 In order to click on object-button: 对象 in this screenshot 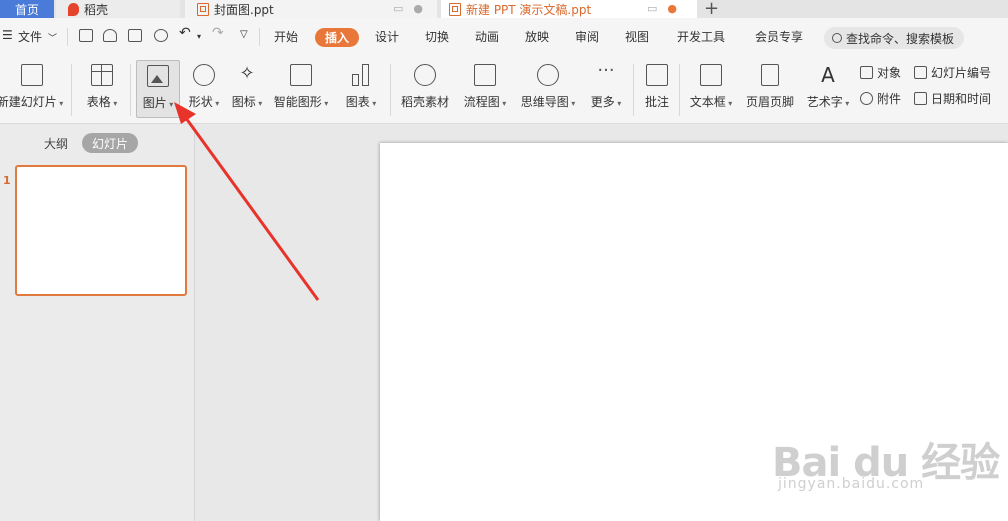, I will do `click(880, 72)`.